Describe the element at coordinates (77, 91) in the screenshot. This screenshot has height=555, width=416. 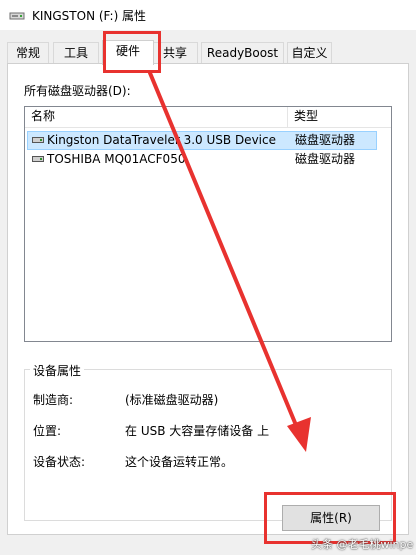
I see `all-disk-drives-label: 所有磁盘驱动器(D):` at that location.